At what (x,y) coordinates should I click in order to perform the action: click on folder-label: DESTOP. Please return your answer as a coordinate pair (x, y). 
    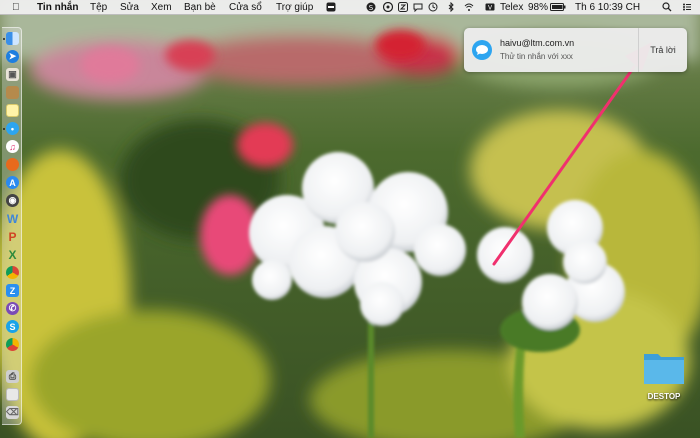
    Looking at the image, I should click on (664, 396).